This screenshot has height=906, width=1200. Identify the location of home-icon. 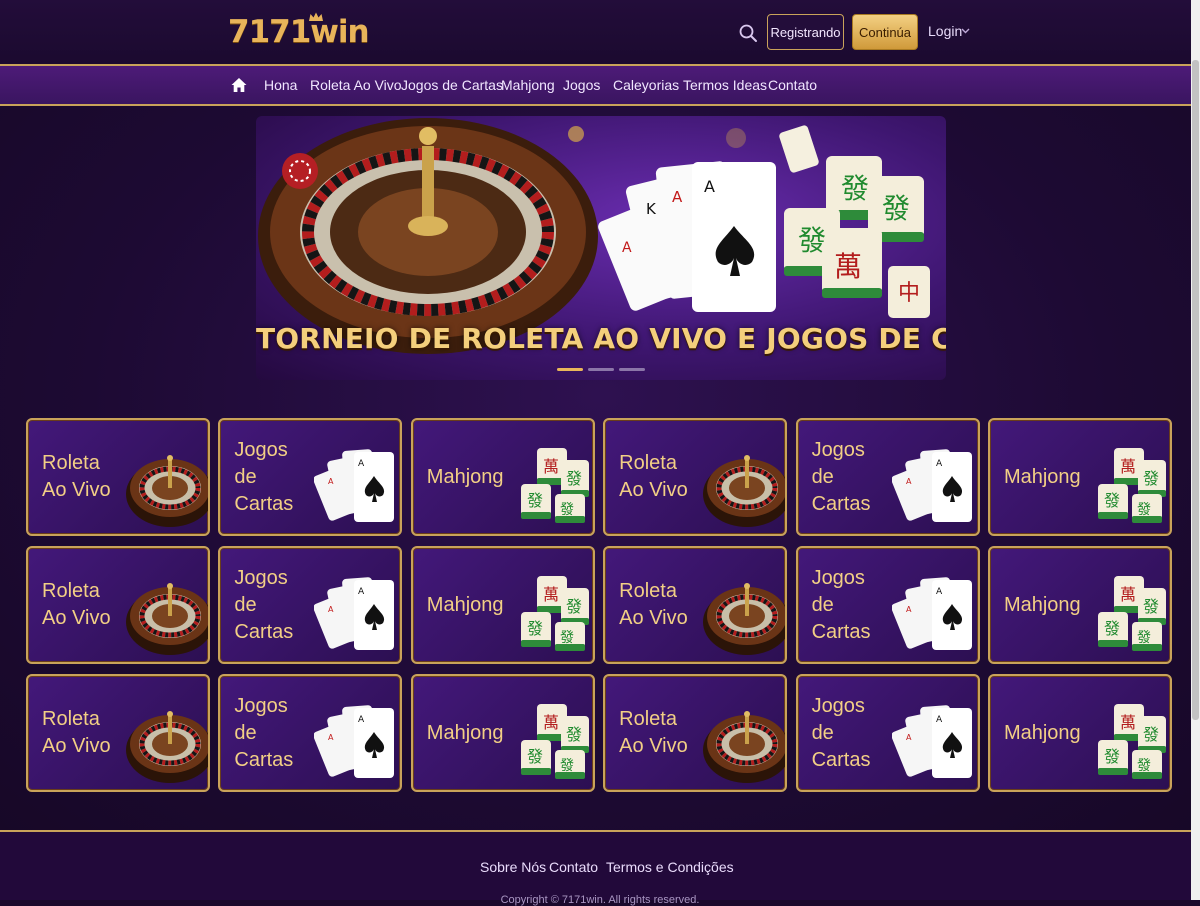
(239, 85).